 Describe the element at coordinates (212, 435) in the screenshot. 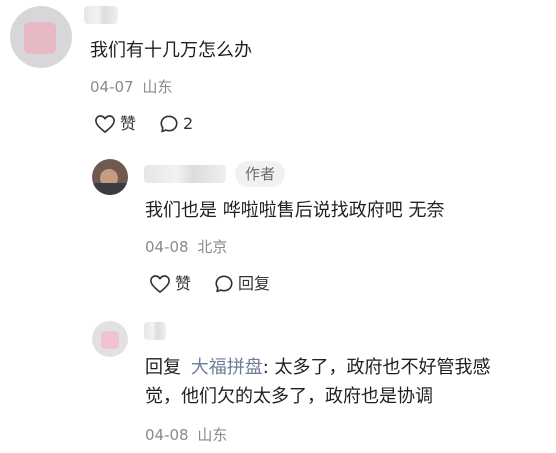

I see `reply-location: 山东` at that location.